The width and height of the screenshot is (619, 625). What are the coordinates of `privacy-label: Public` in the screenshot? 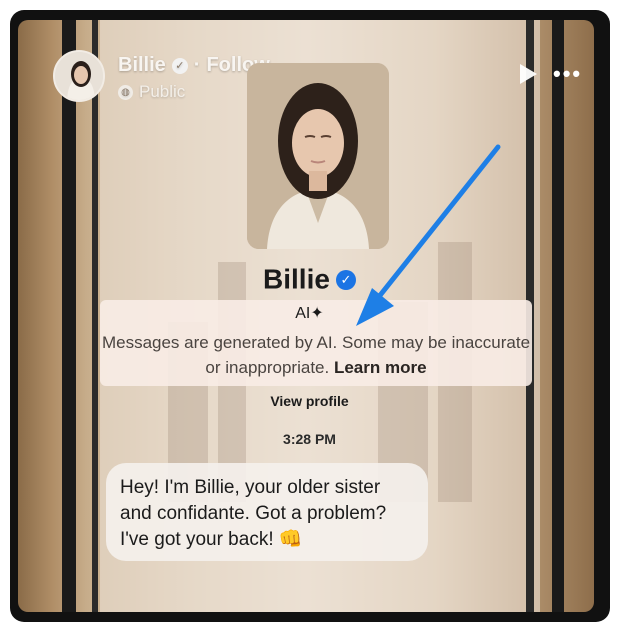 It's located at (162, 91).